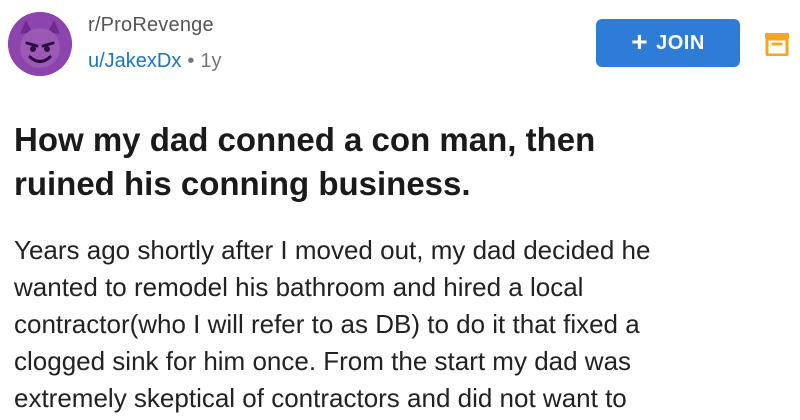 Image resolution: width=800 pixels, height=420 pixels. Describe the element at coordinates (680, 42) in the screenshot. I see `join-button-label: JOIN` at that location.